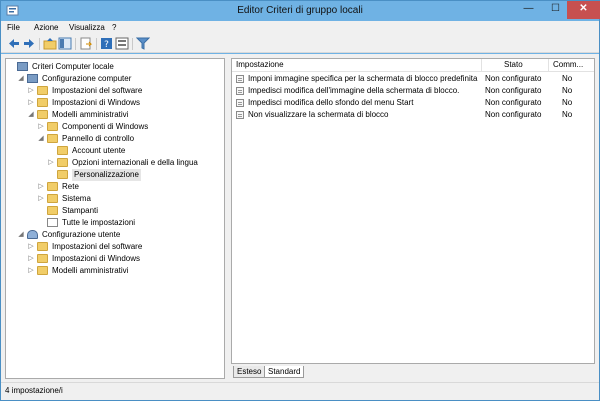  Describe the element at coordinates (29, 43) in the screenshot. I see `forward-arrow-icon` at that location.